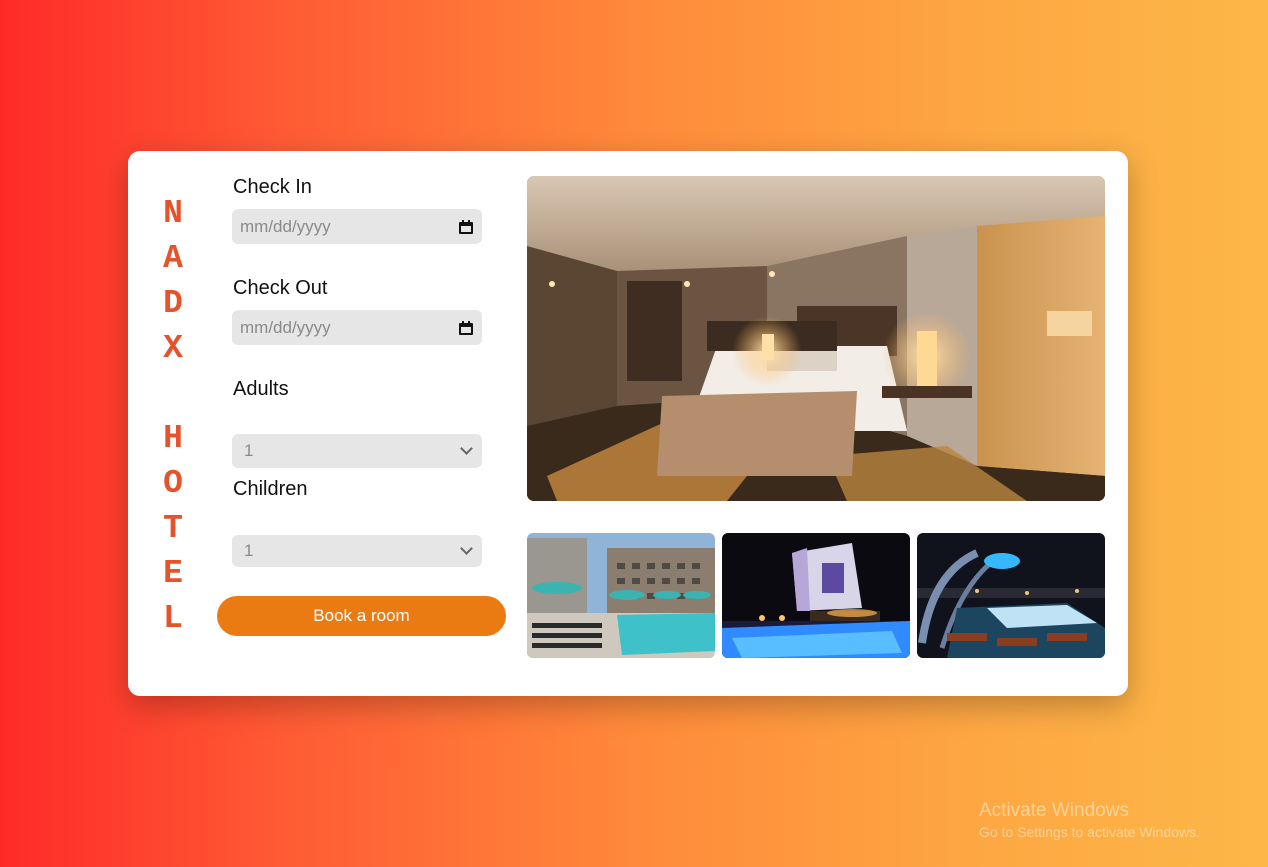 This screenshot has width=1268, height=867. Describe the element at coordinates (1089, 832) in the screenshot. I see `watermark-subtitle: Go to Settings to activate Windows.` at that location.